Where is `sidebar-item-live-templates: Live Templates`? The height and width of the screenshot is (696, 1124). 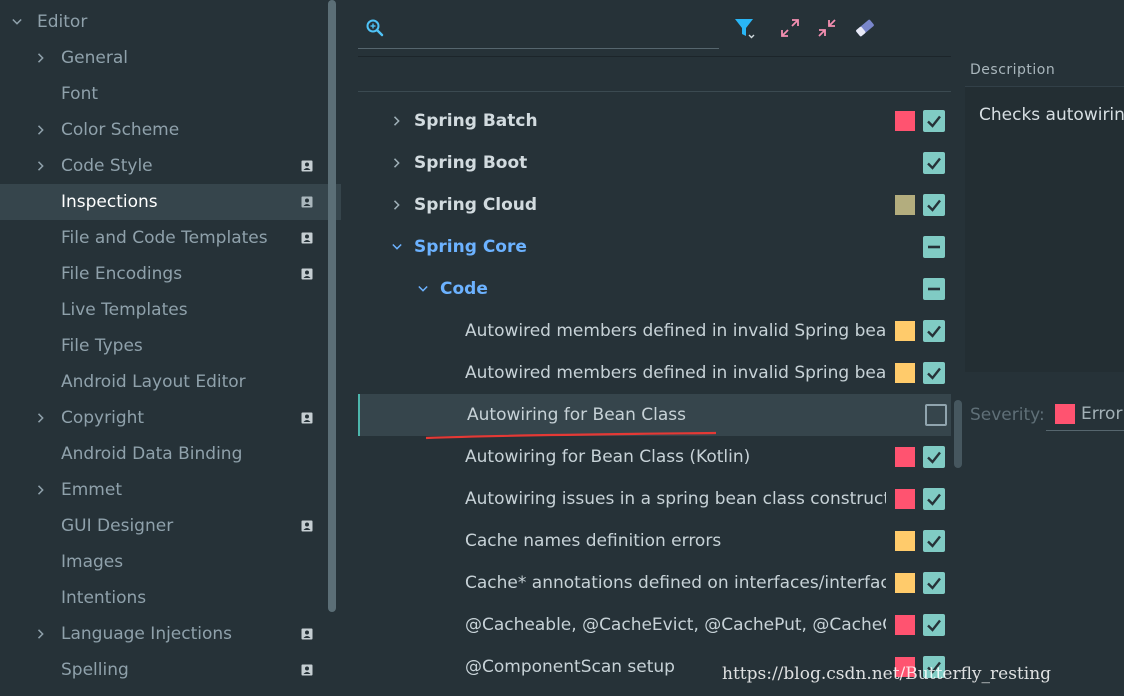
sidebar-item-live-templates: Live Templates is located at coordinates (170, 310).